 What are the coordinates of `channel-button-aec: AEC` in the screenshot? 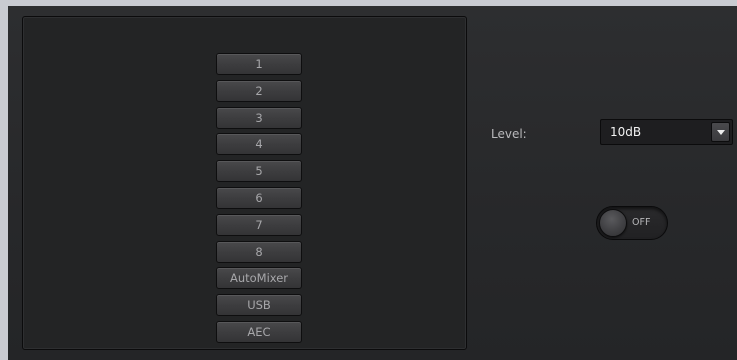 It's located at (259, 331).